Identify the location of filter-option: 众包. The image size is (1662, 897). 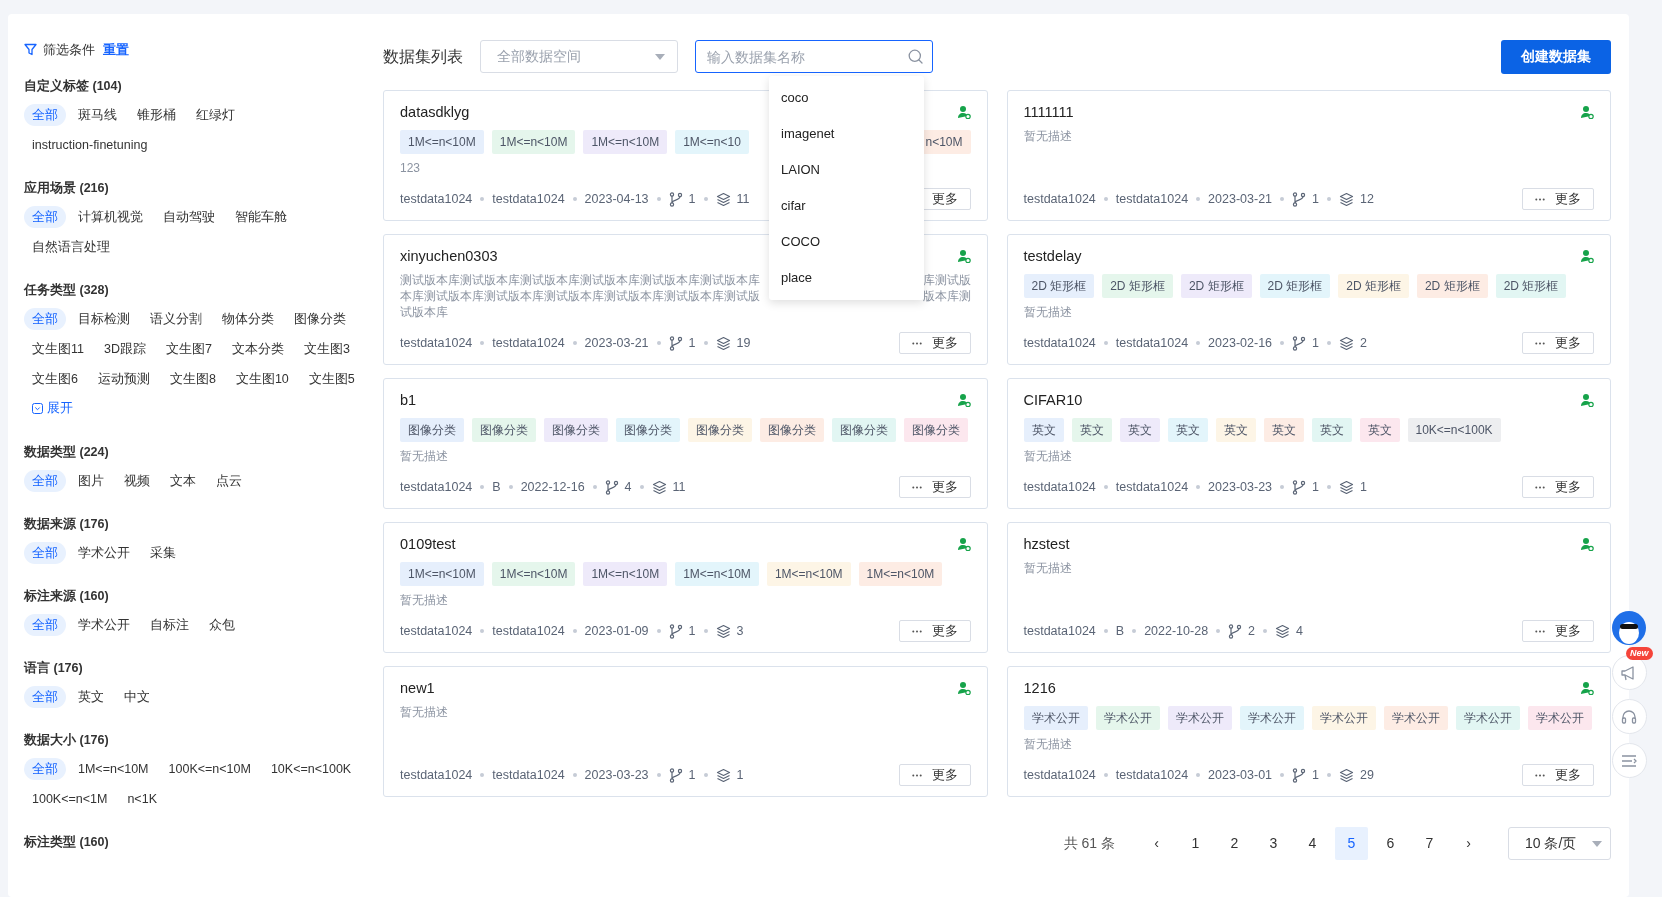
(222, 624).